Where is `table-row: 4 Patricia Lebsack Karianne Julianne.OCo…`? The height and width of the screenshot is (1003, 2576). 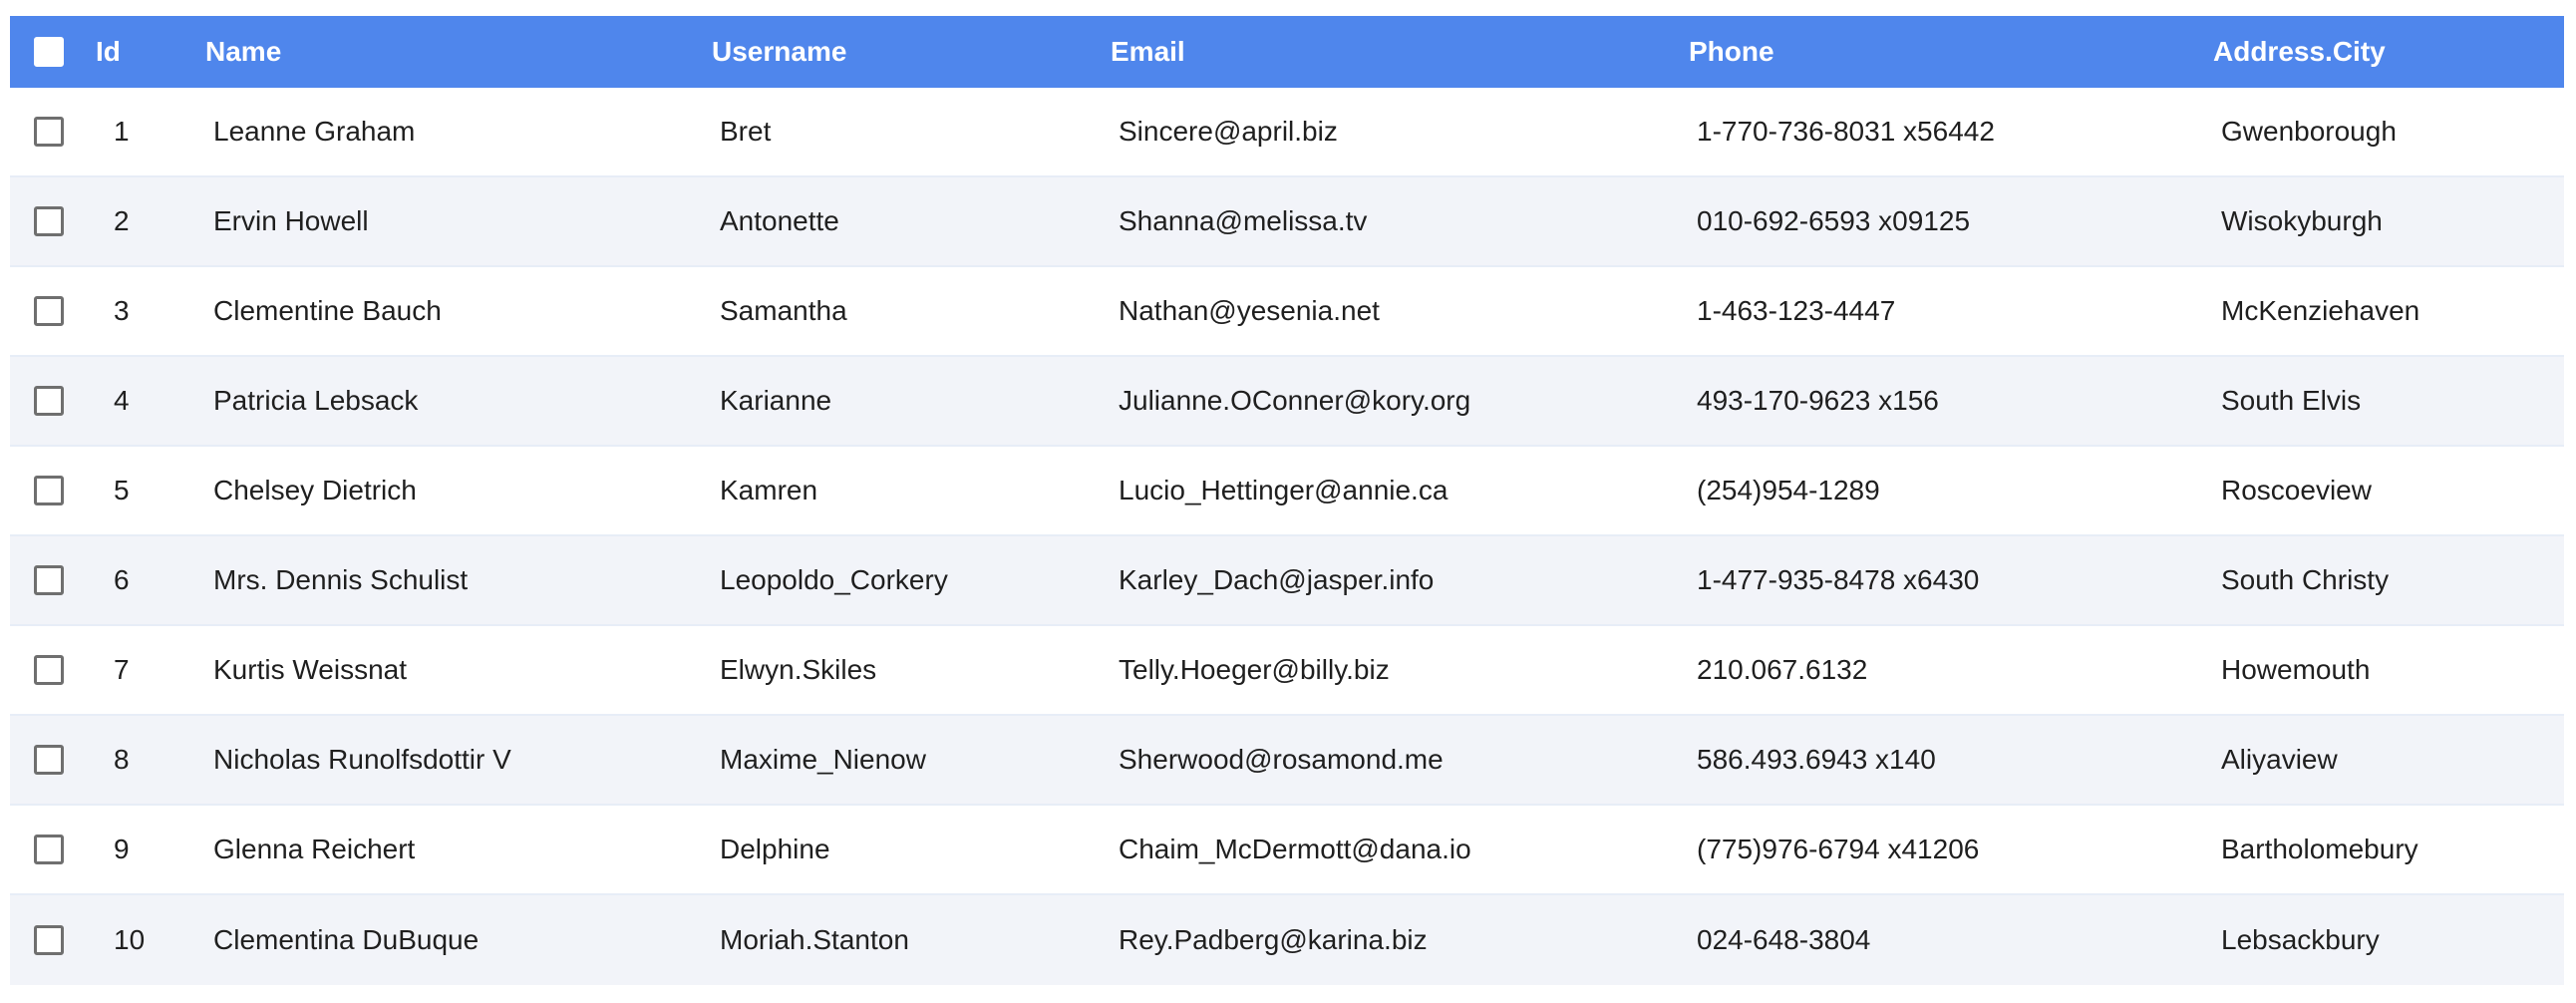
table-row: 4 Patricia Lebsack Karianne Julianne.OCo… is located at coordinates (1287, 402).